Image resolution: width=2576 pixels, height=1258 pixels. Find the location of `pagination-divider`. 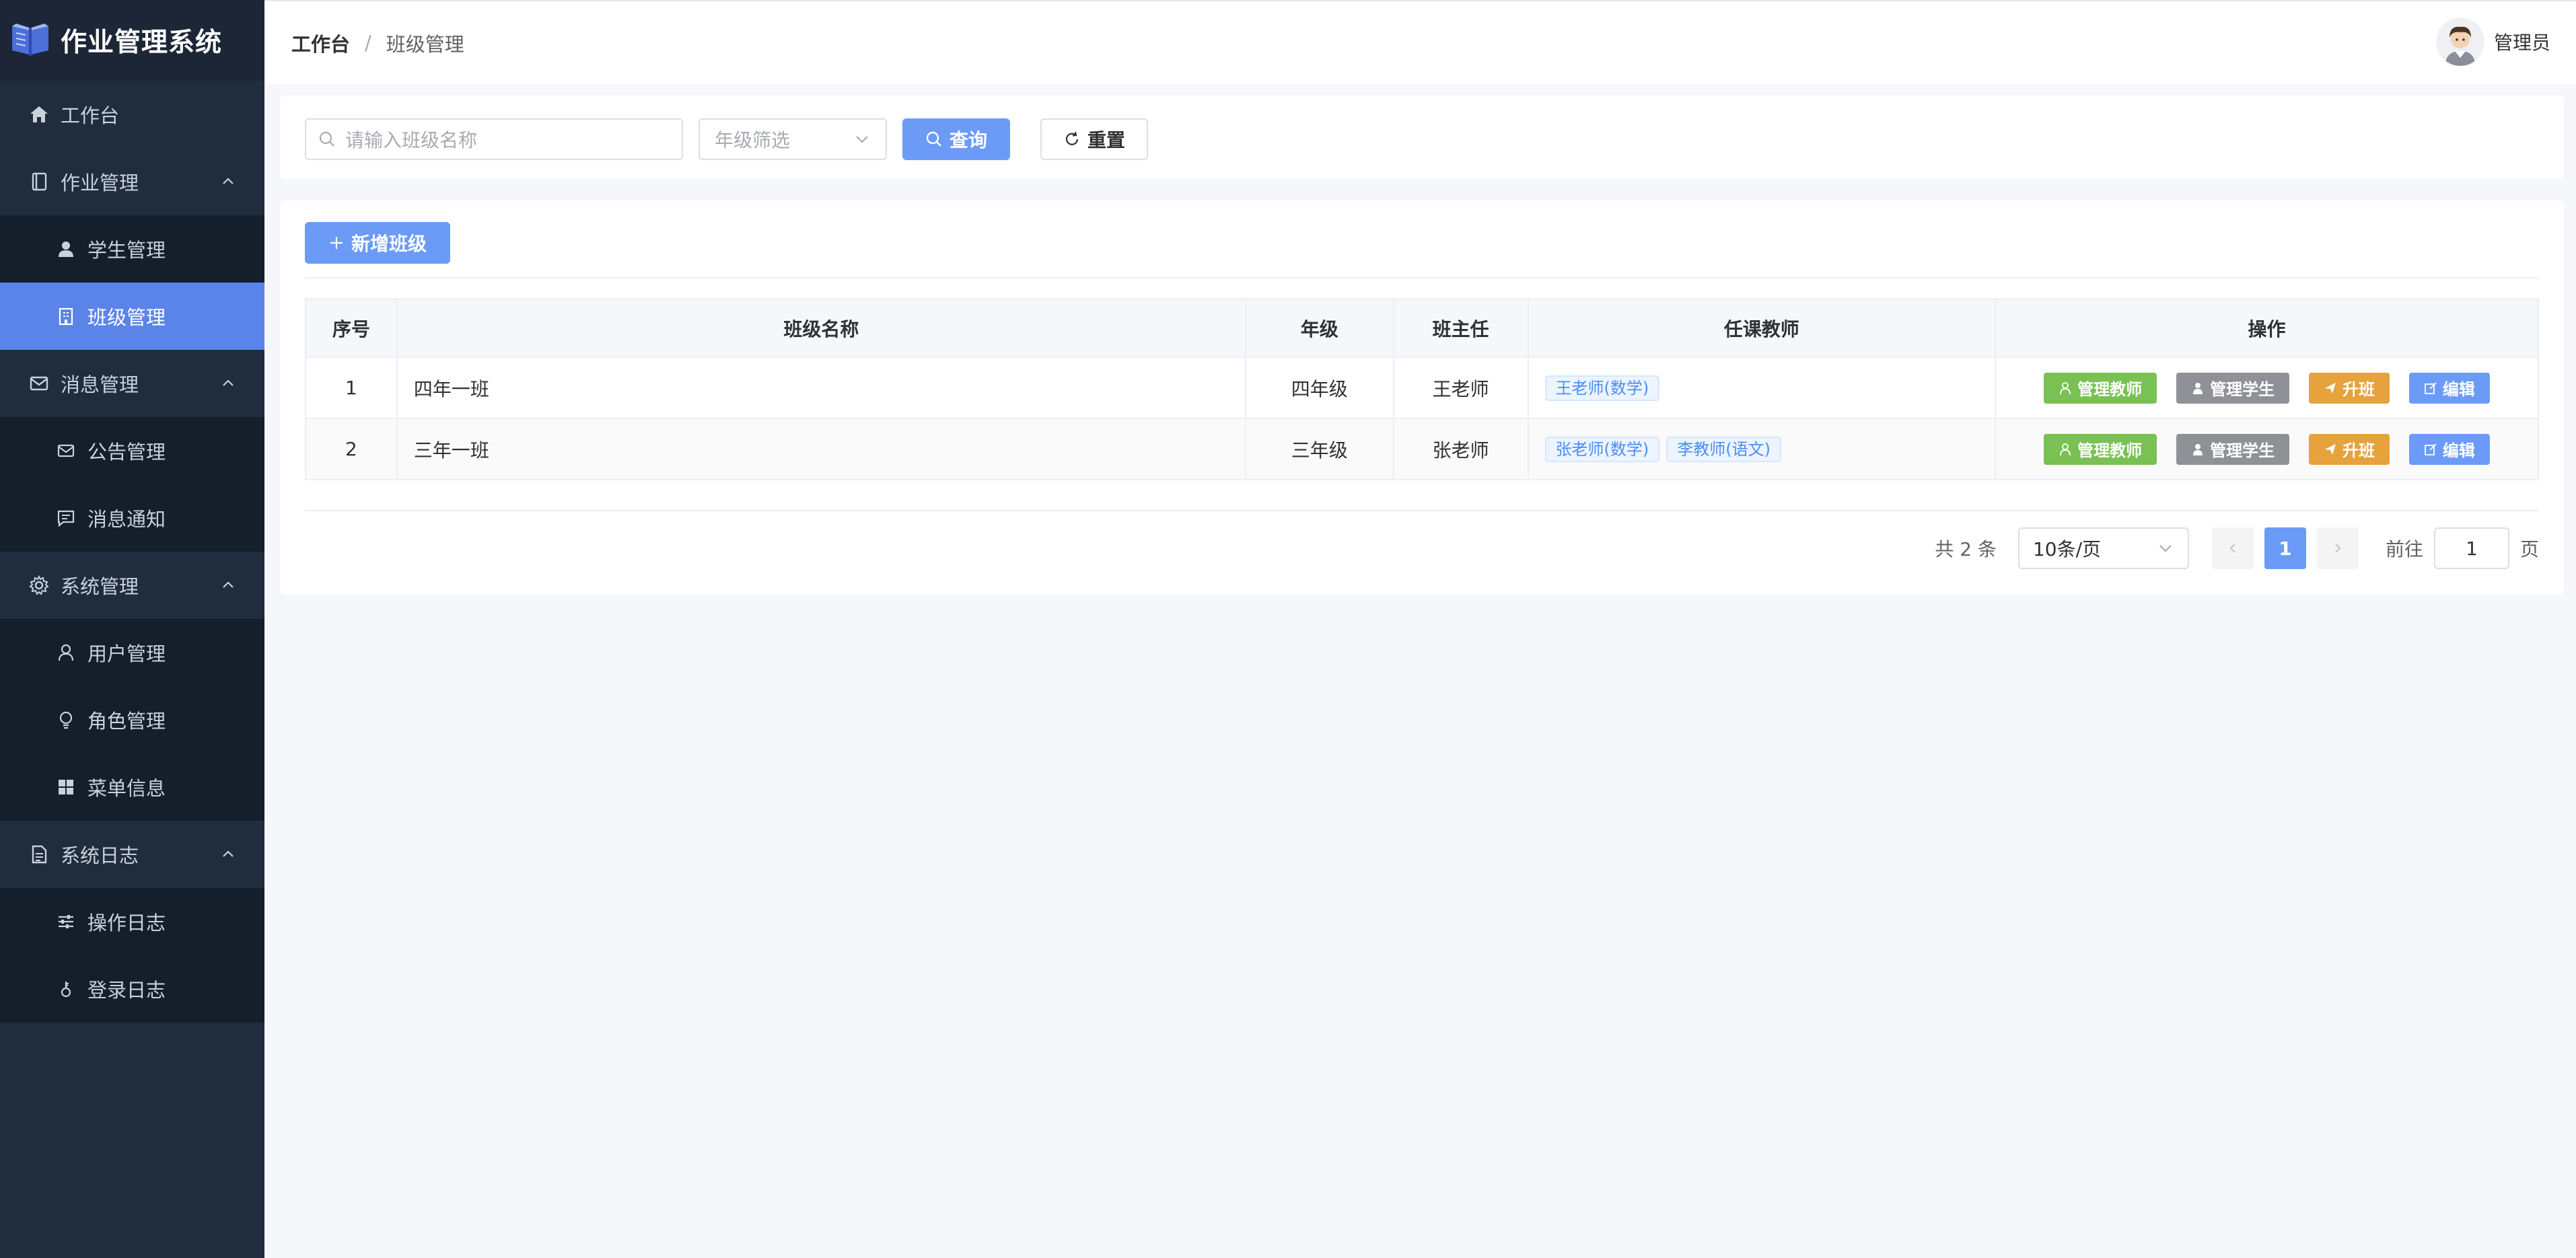

pagination-divider is located at coordinates (1422, 510).